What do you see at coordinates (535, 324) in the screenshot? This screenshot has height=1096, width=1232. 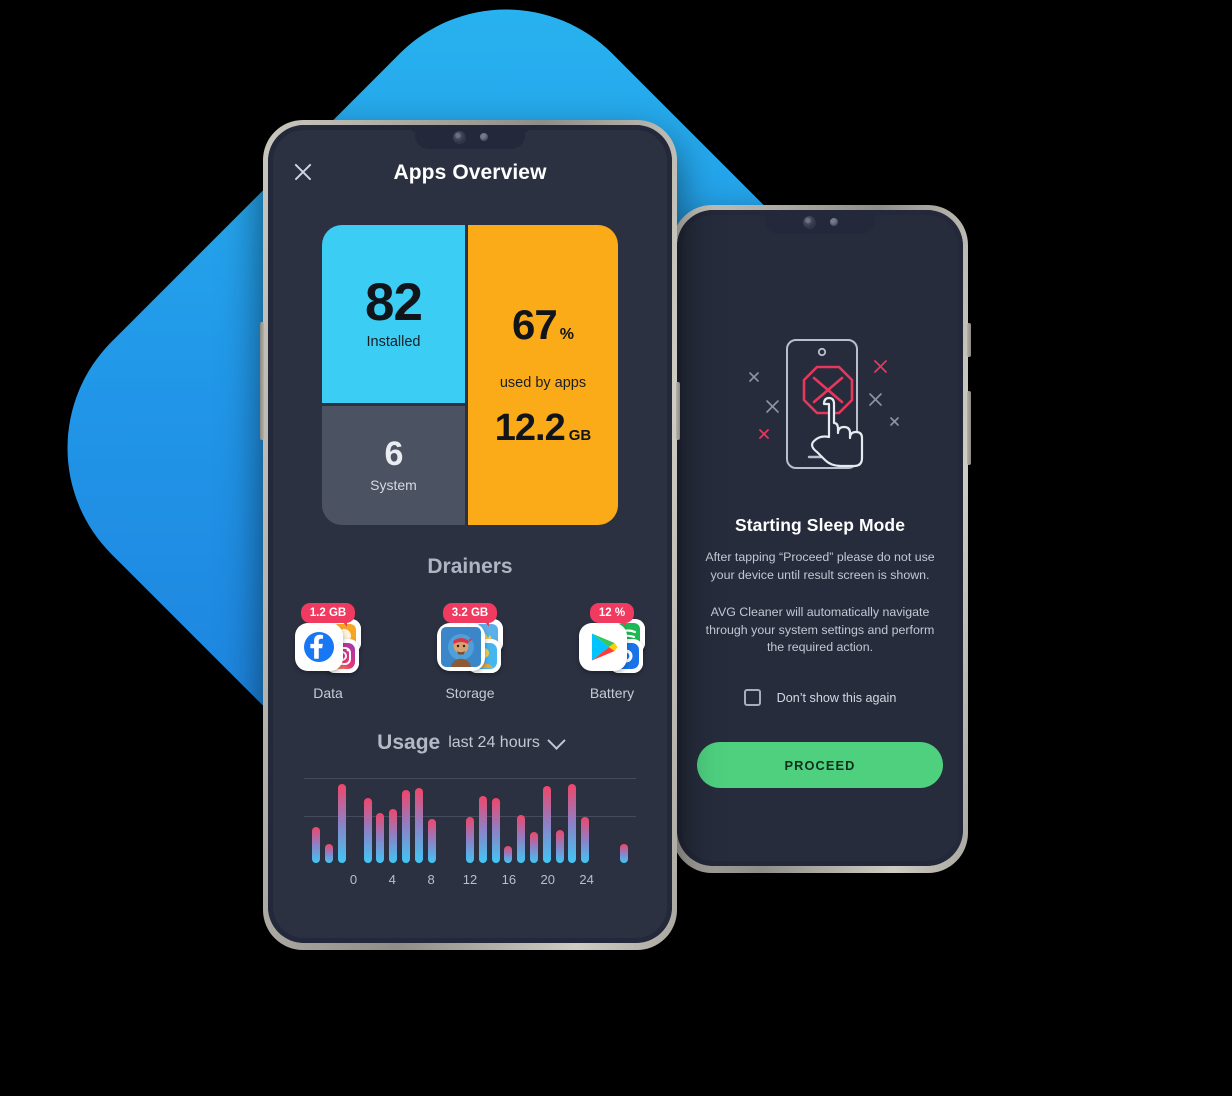 I see `storage-percent-value: 67` at bounding box center [535, 324].